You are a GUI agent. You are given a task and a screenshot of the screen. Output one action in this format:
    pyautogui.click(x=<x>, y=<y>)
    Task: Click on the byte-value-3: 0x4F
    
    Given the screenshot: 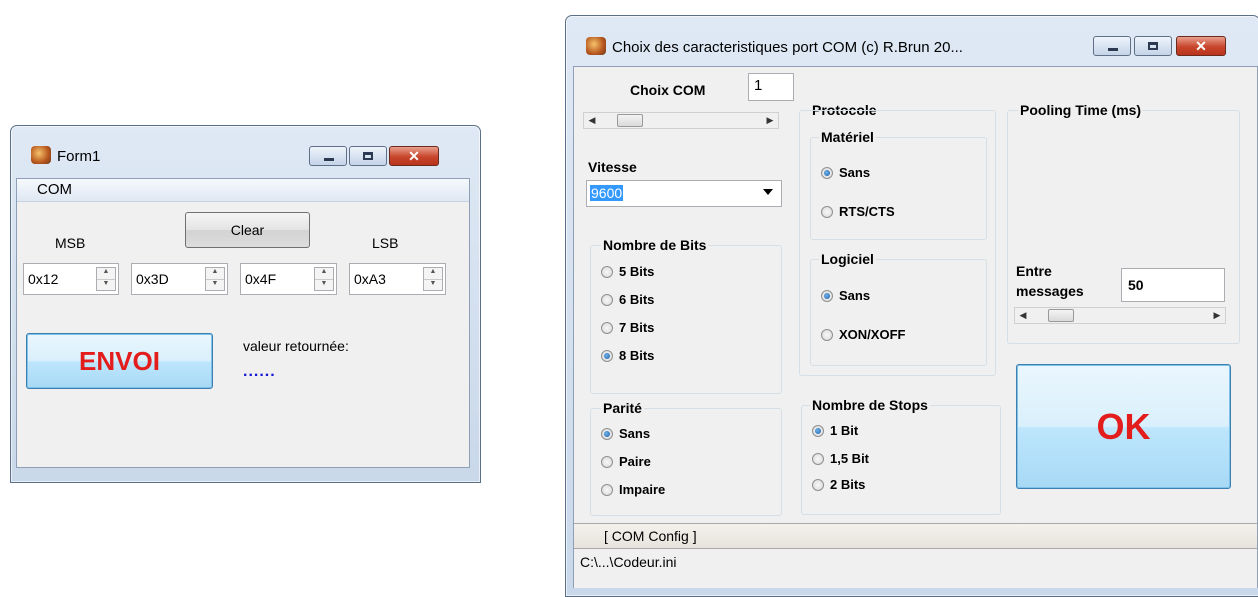 What is the action you would take?
    pyautogui.click(x=261, y=279)
    